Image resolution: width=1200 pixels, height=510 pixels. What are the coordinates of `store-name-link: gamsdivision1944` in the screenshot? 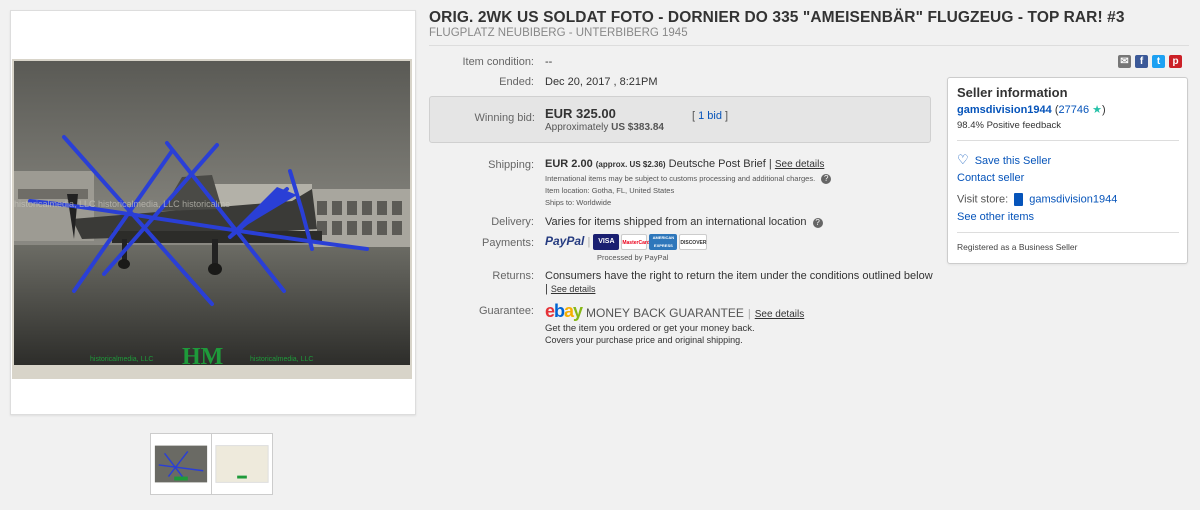 It's located at (1073, 199).